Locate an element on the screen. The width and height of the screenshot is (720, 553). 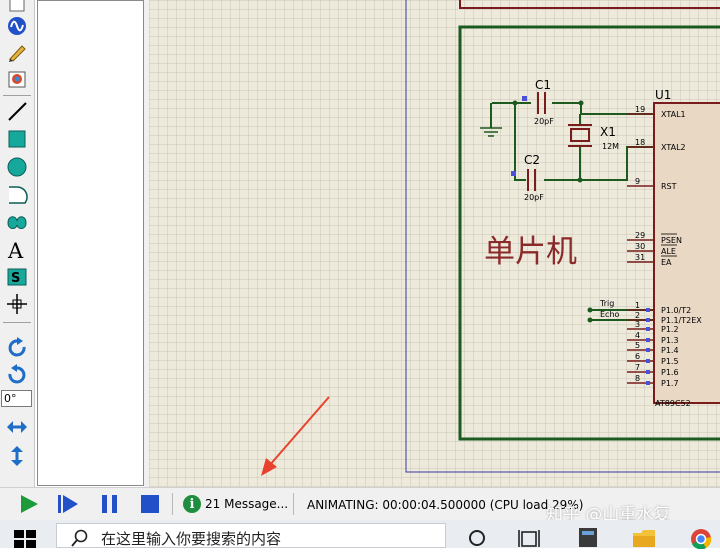
pin-name: P1.4 is located at coordinates (670, 350).